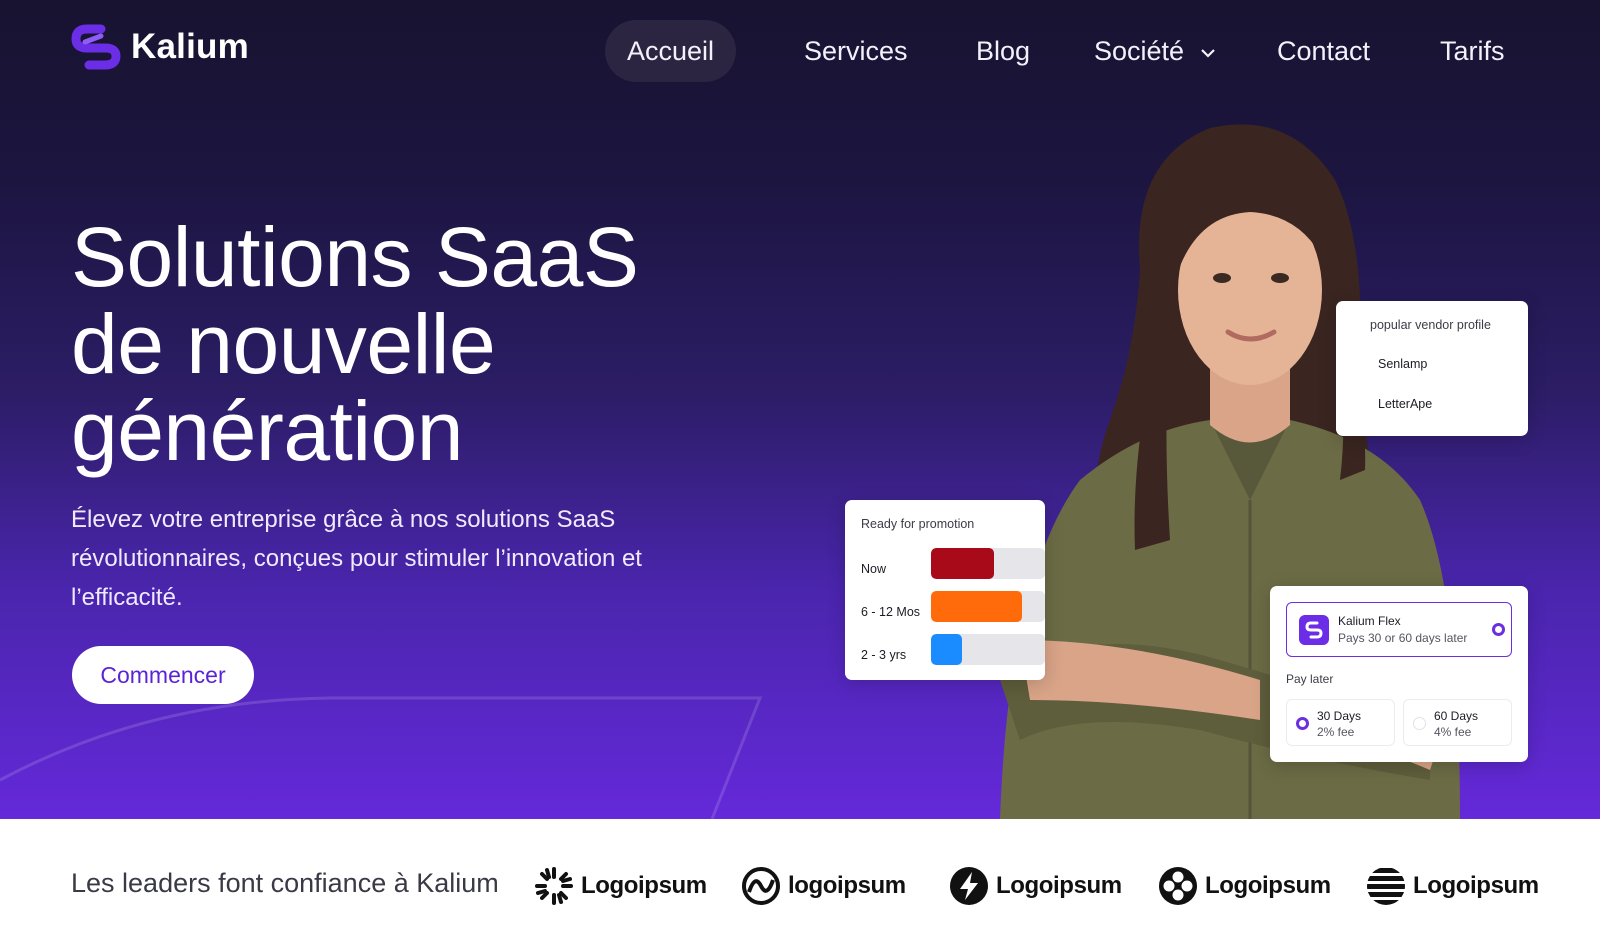 This screenshot has height=946, width=1600. What do you see at coordinates (1178, 886) in the screenshot?
I see `four-dots-circle-icon` at bounding box center [1178, 886].